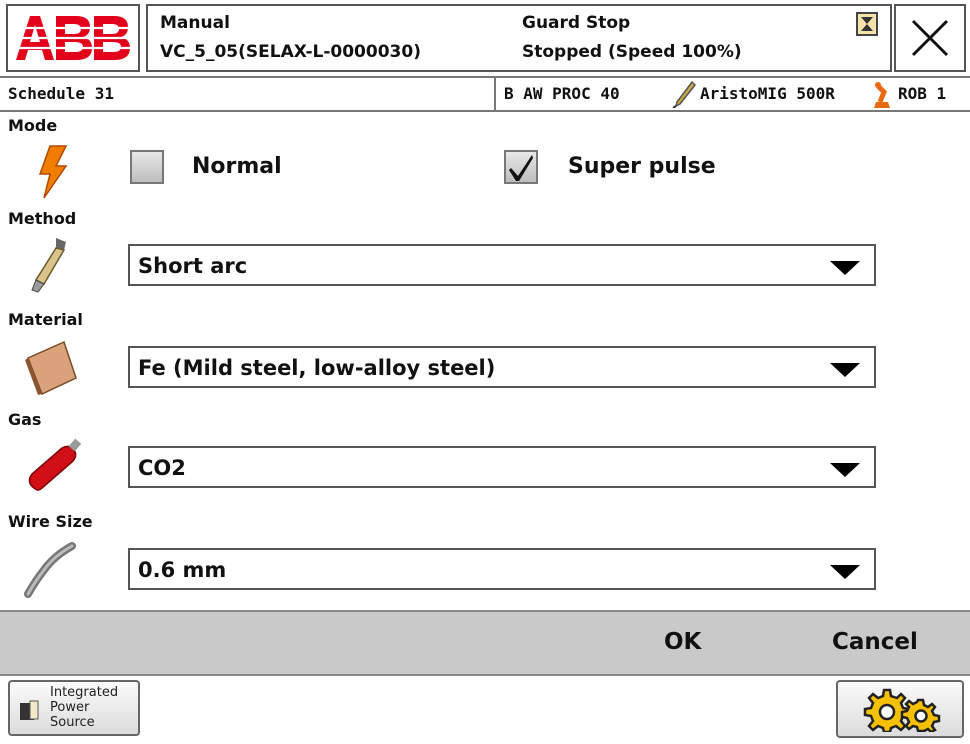  Describe the element at coordinates (52, 367) in the screenshot. I see `material-plate-icon` at that location.